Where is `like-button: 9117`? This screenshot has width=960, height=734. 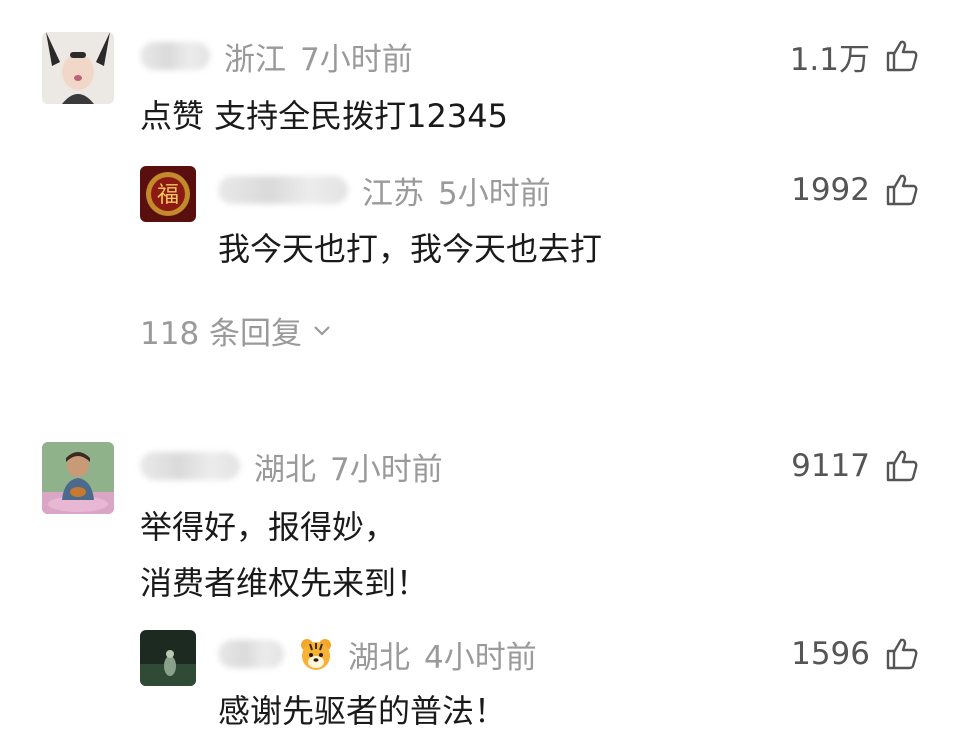 like-button: 9117 is located at coordinates (855, 466).